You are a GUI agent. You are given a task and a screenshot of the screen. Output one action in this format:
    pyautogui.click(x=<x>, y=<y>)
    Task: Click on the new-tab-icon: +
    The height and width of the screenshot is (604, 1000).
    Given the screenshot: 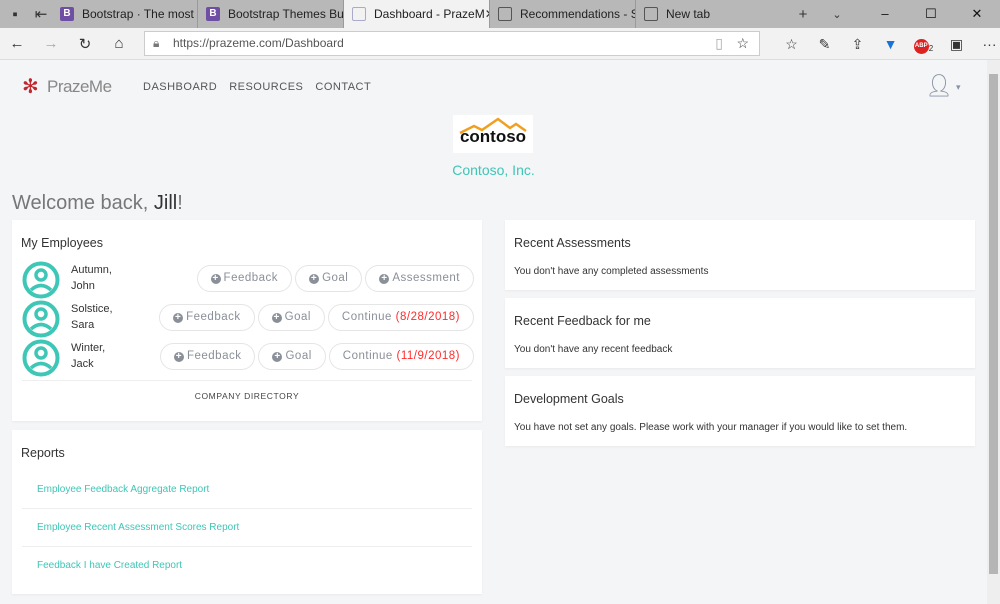 What is the action you would take?
    pyautogui.click(x=803, y=14)
    